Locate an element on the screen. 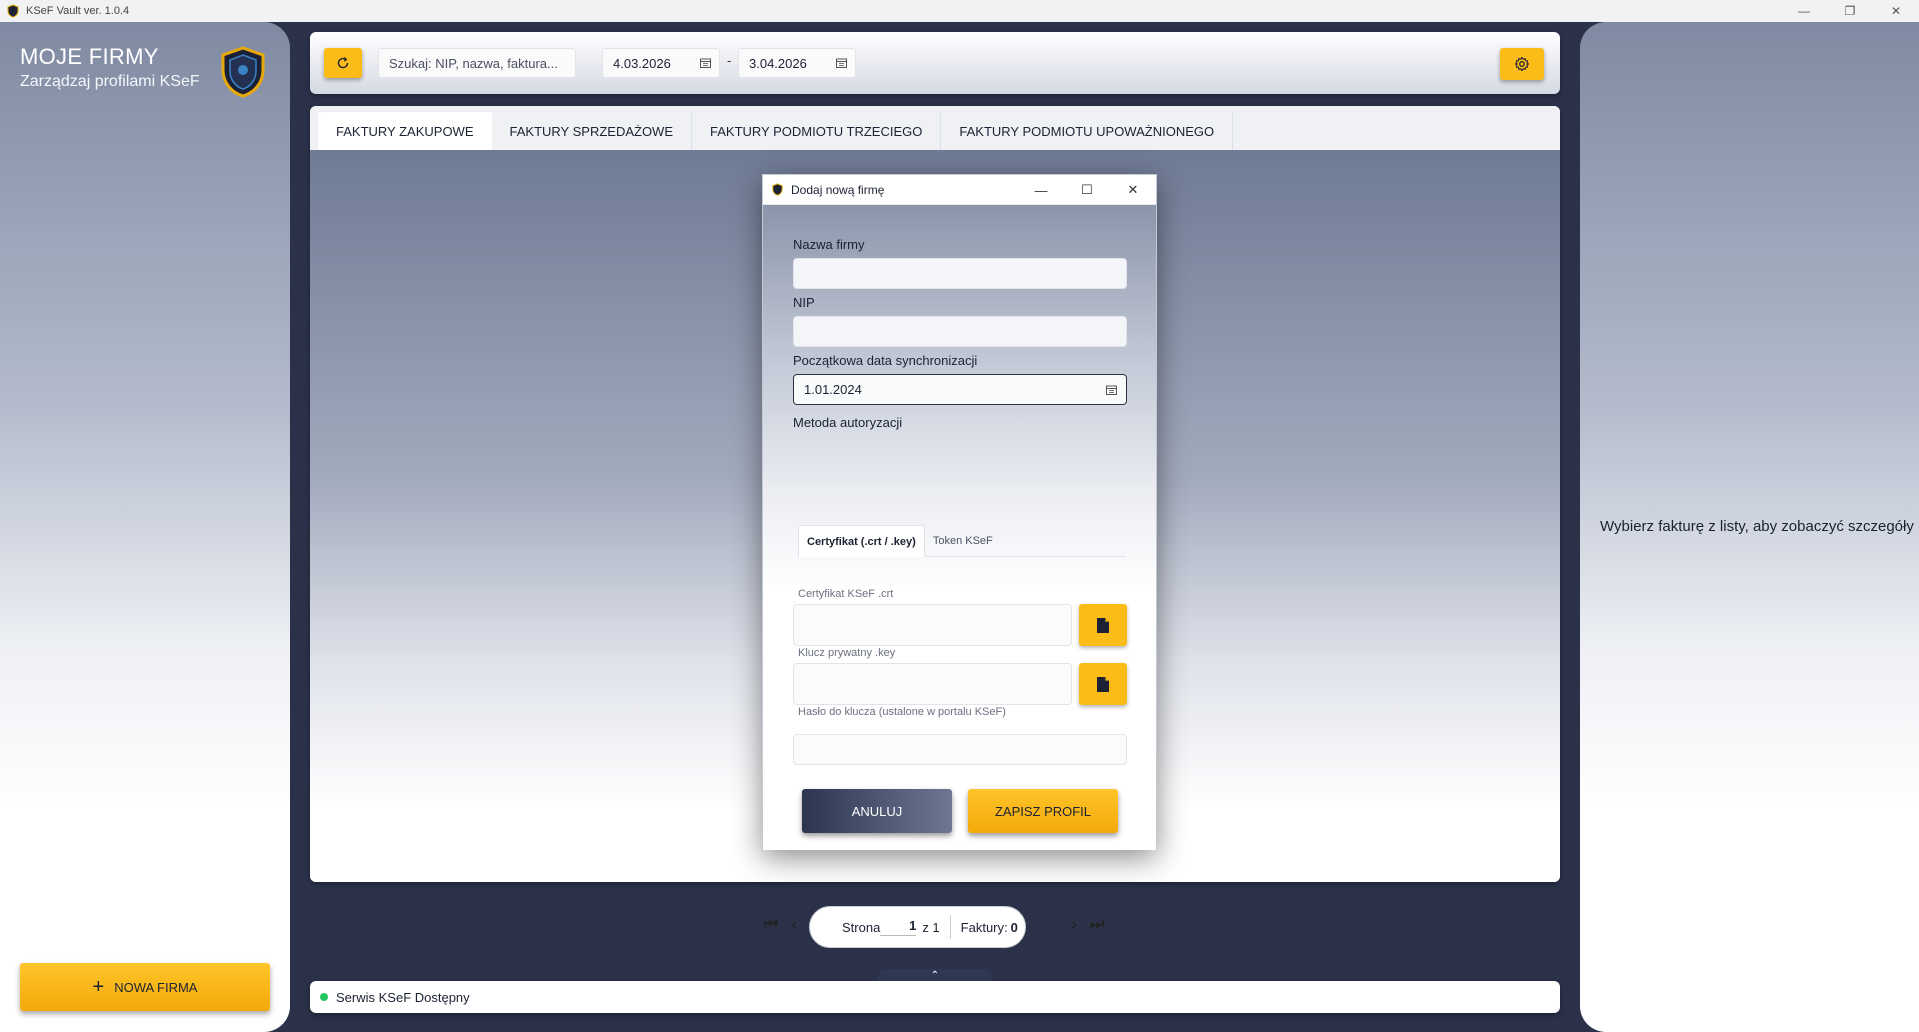 The image size is (1919, 1032). restore-icon: ❐ is located at coordinates (1850, 11).